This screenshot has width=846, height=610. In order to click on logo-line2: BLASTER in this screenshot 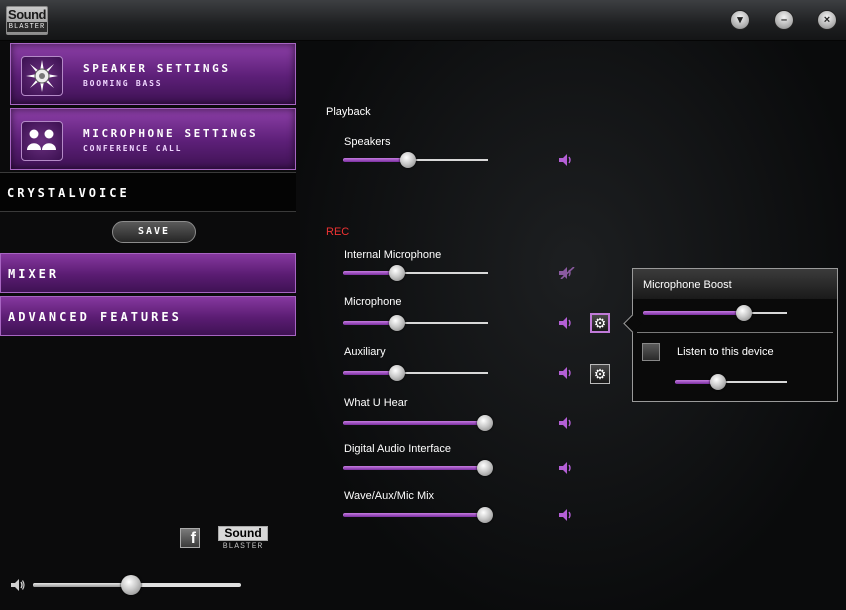, I will do `click(27, 27)`.